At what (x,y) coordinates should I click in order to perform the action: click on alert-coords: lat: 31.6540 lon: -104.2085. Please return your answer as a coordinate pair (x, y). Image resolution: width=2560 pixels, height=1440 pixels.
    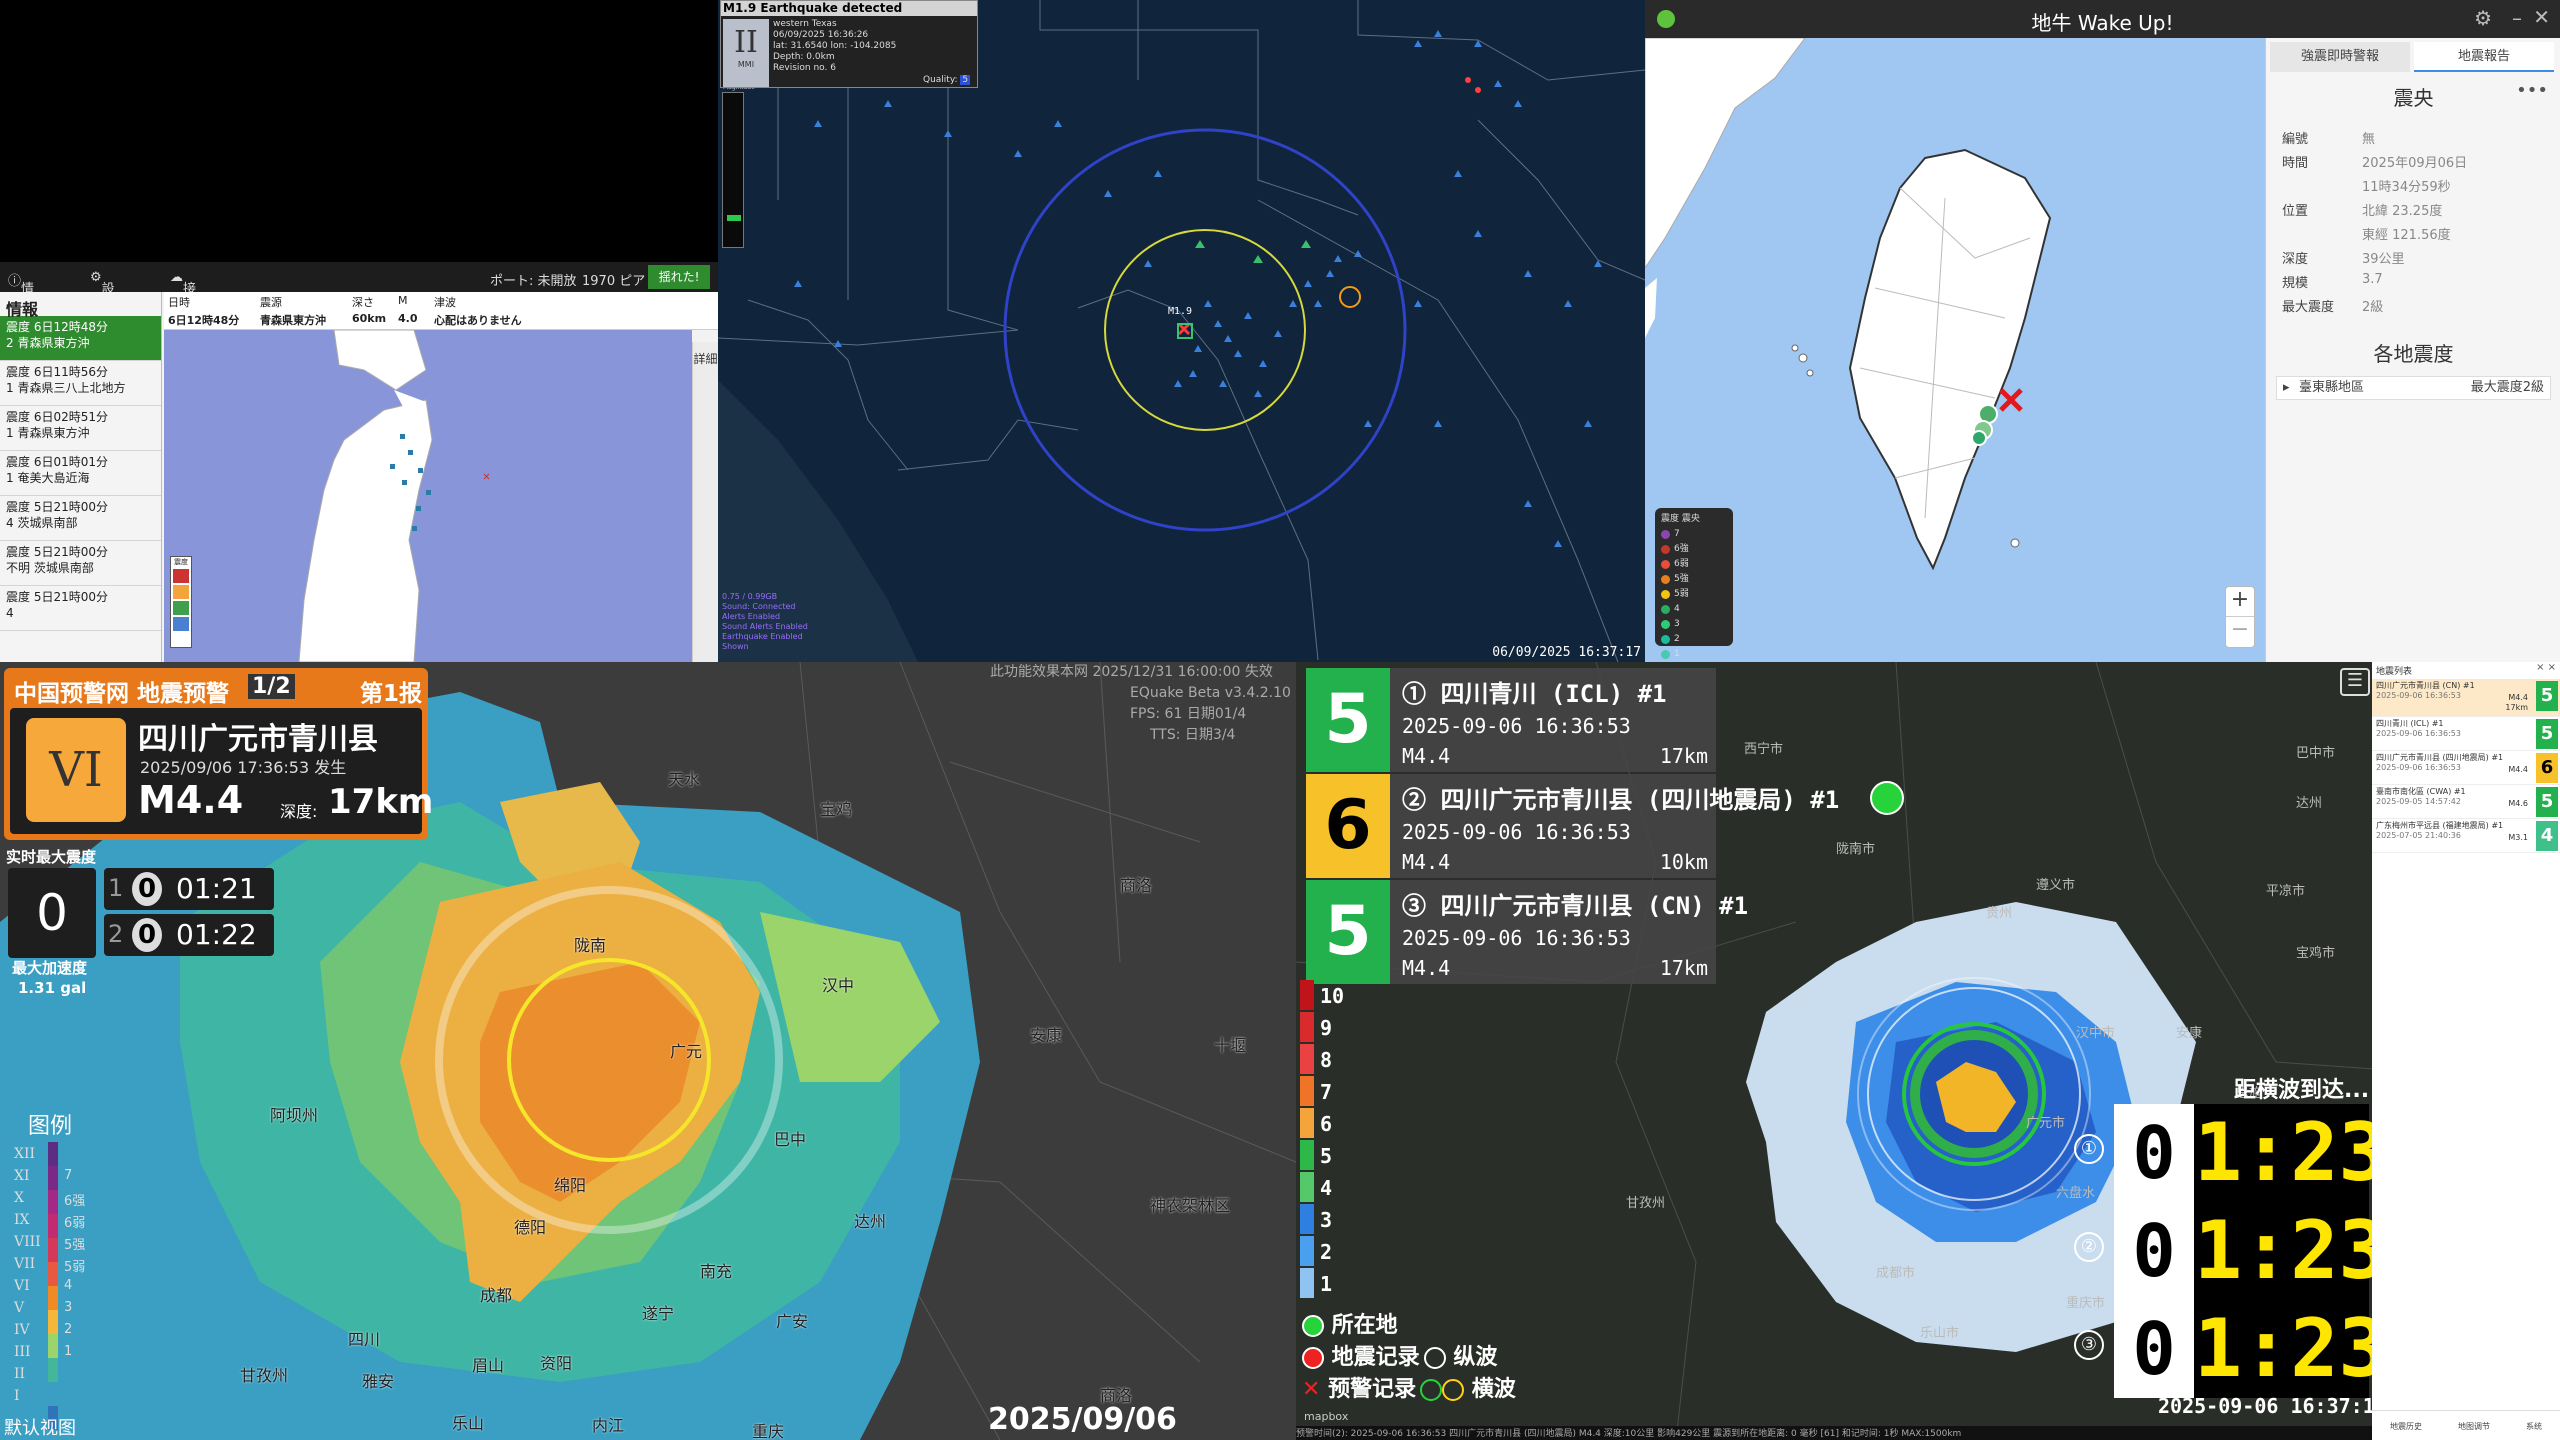
    Looking at the image, I should click on (835, 46).